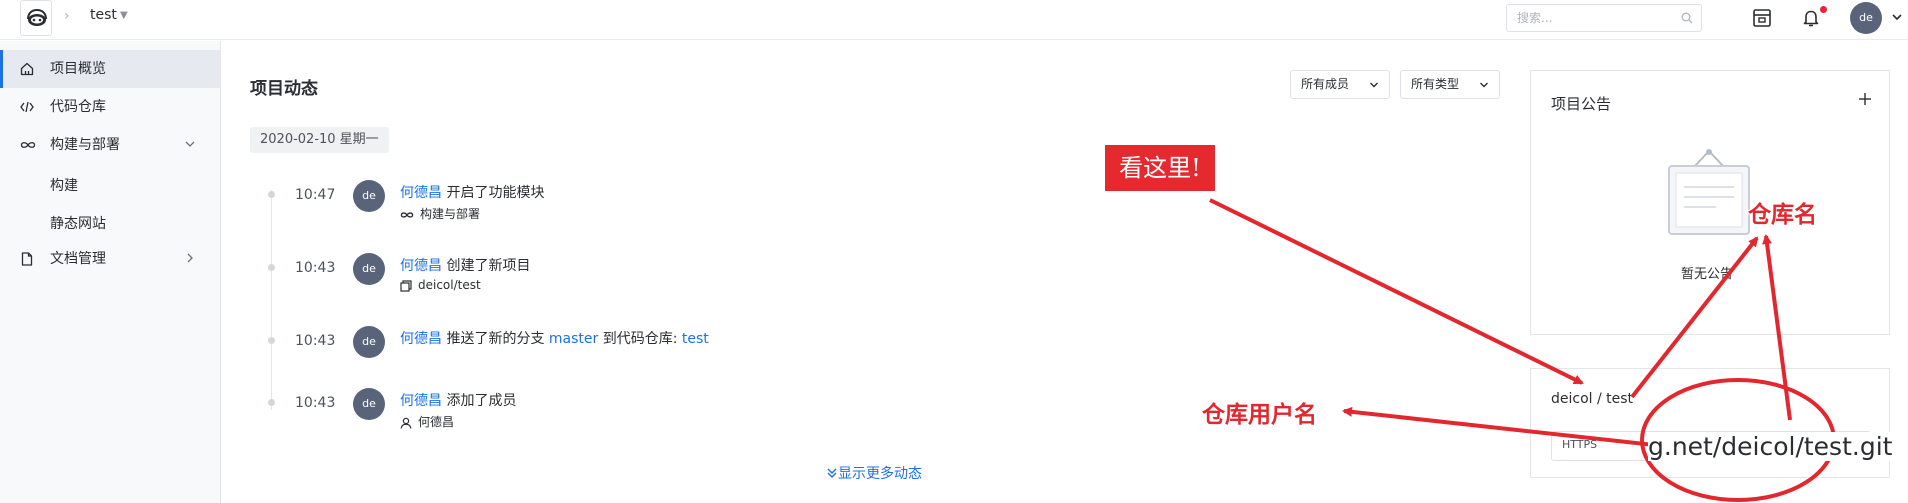 The height and width of the screenshot is (503, 1908). Describe the element at coordinates (1866, 18) in the screenshot. I see `user-avatar: de` at that location.